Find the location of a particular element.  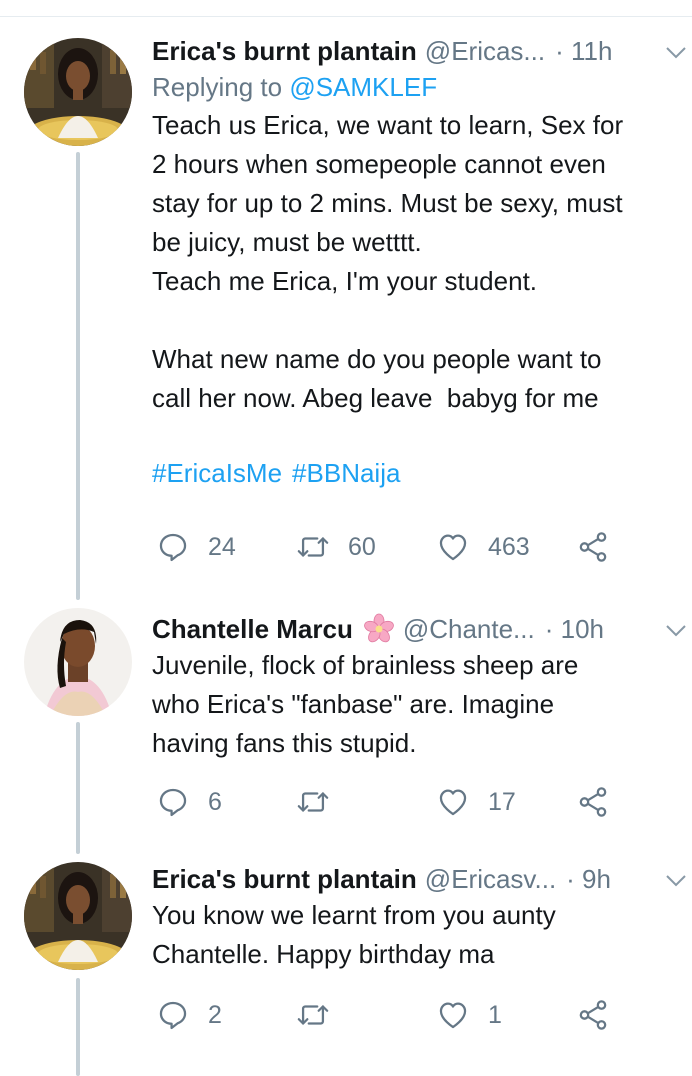

timestamp: · 11h is located at coordinates (583, 51).